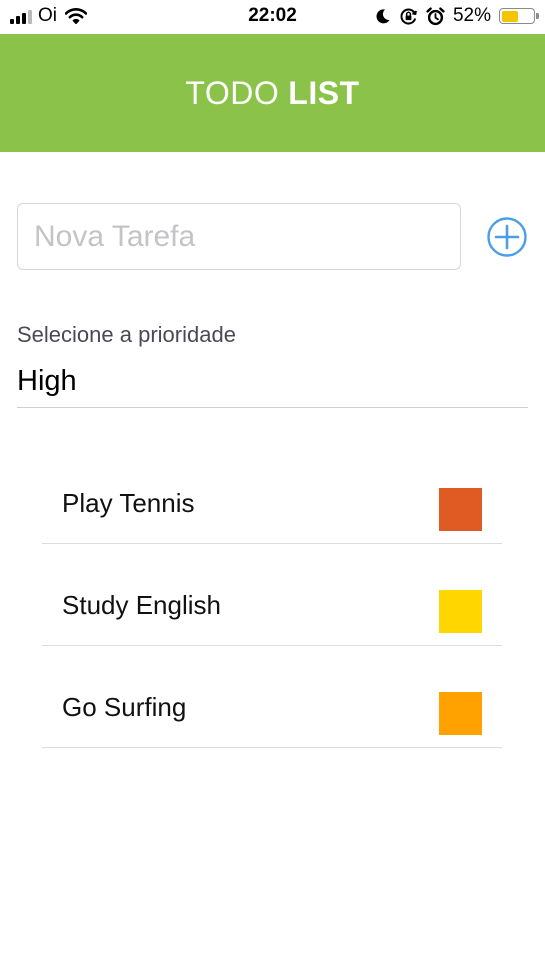 The width and height of the screenshot is (545, 968). What do you see at coordinates (124, 707) in the screenshot?
I see `task-name: Go Surfing` at bounding box center [124, 707].